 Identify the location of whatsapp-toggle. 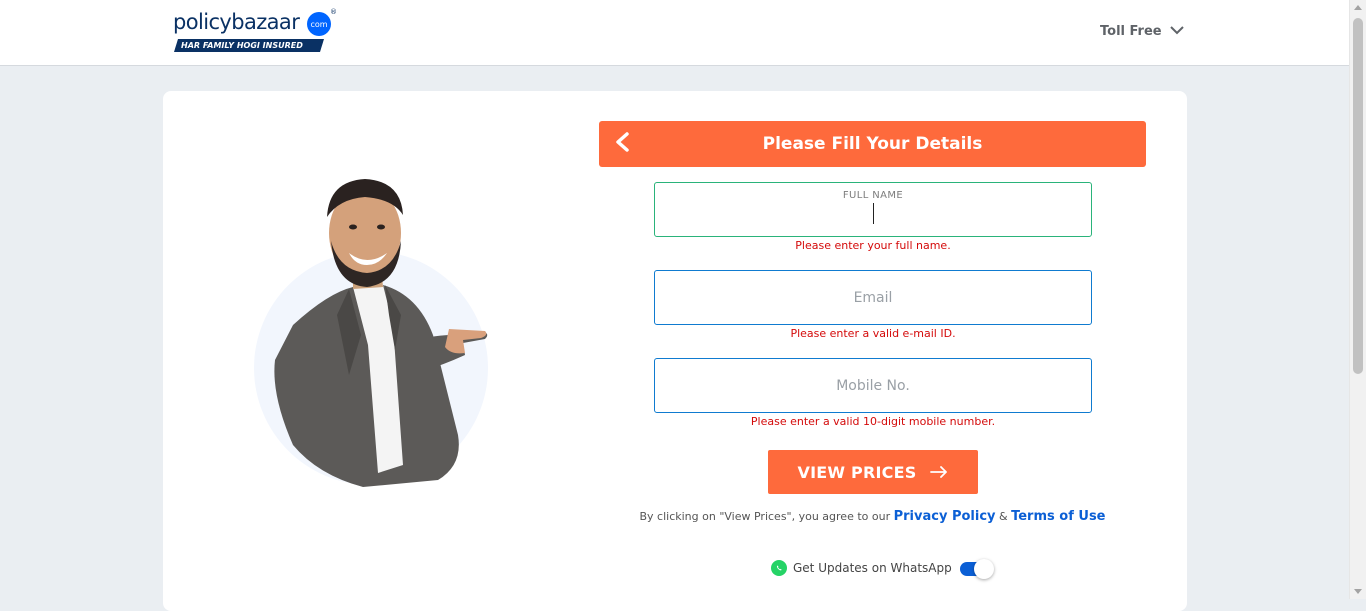
(976, 569).